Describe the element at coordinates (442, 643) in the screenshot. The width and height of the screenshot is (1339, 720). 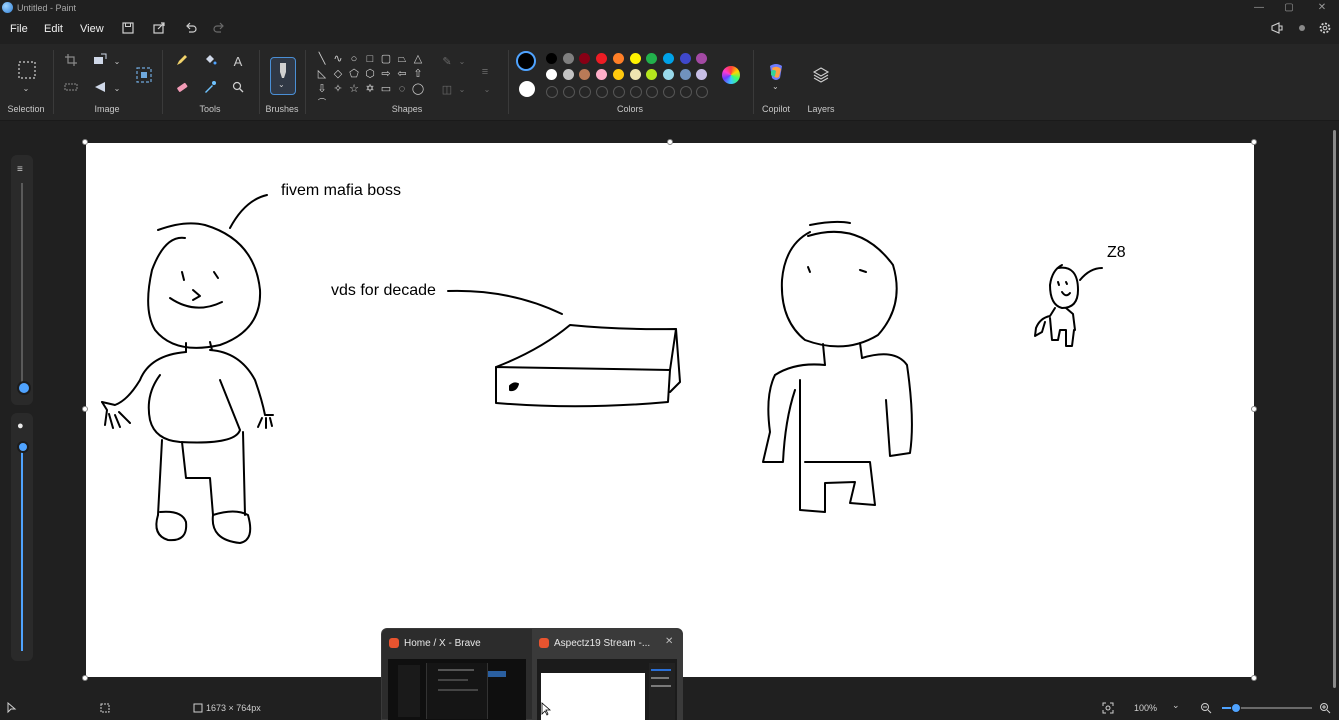
I see `preview-title: Home / X - Brave` at that location.